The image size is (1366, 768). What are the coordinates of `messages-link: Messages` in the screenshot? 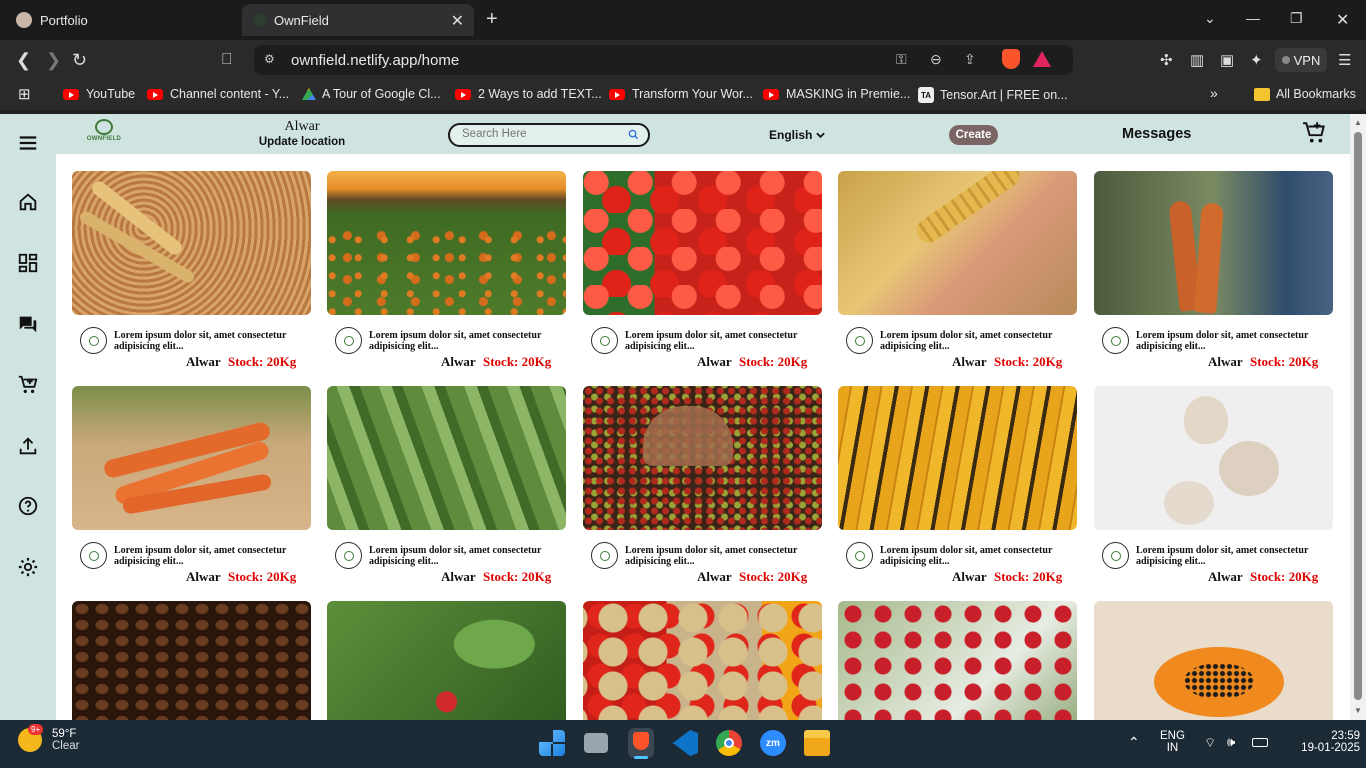 It's located at (1156, 134).